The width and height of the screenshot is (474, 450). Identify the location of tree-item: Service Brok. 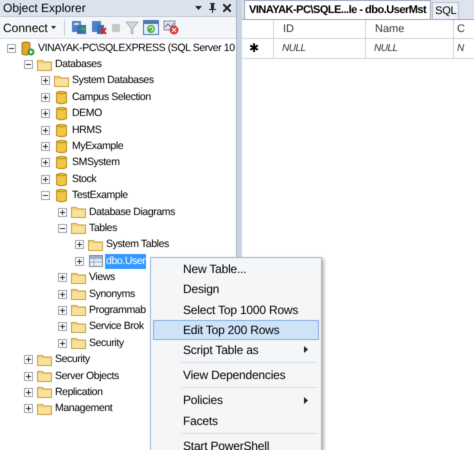
(116, 326).